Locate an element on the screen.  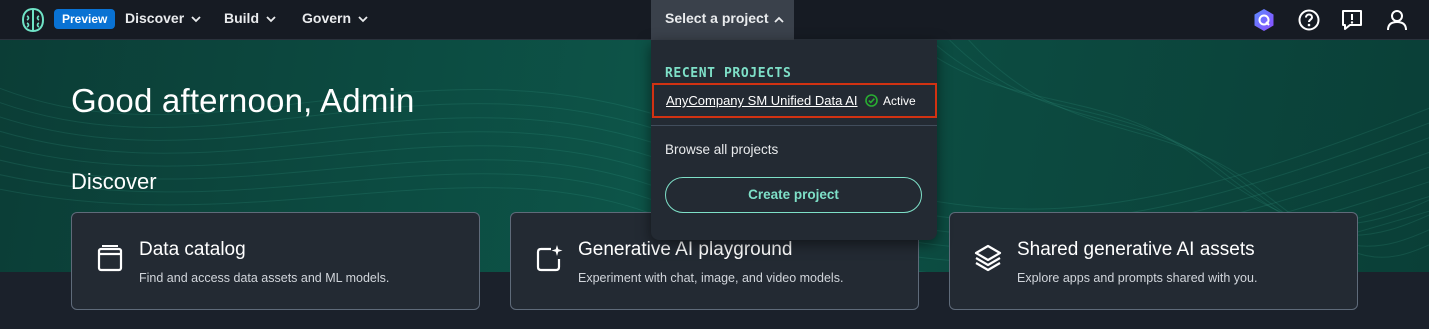
feedback-icon is located at coordinates (1352, 20).